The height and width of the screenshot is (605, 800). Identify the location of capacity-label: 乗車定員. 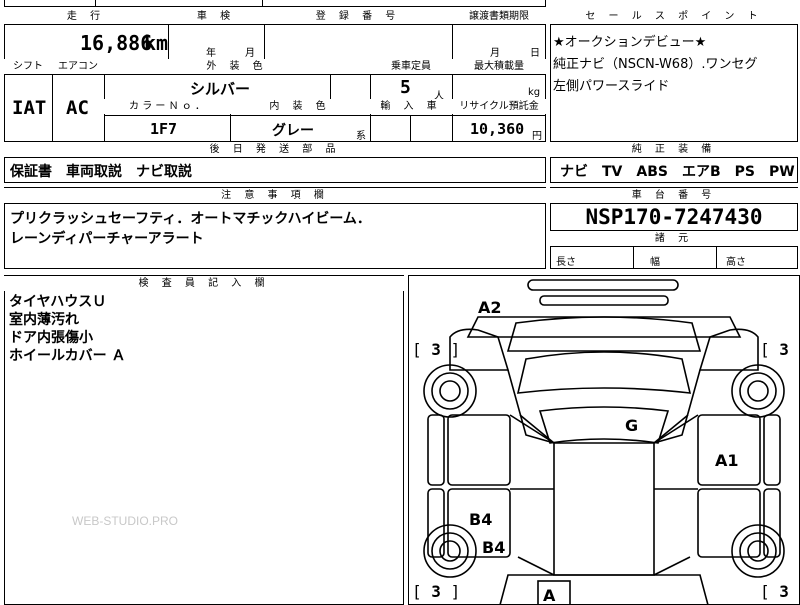
(411, 66).